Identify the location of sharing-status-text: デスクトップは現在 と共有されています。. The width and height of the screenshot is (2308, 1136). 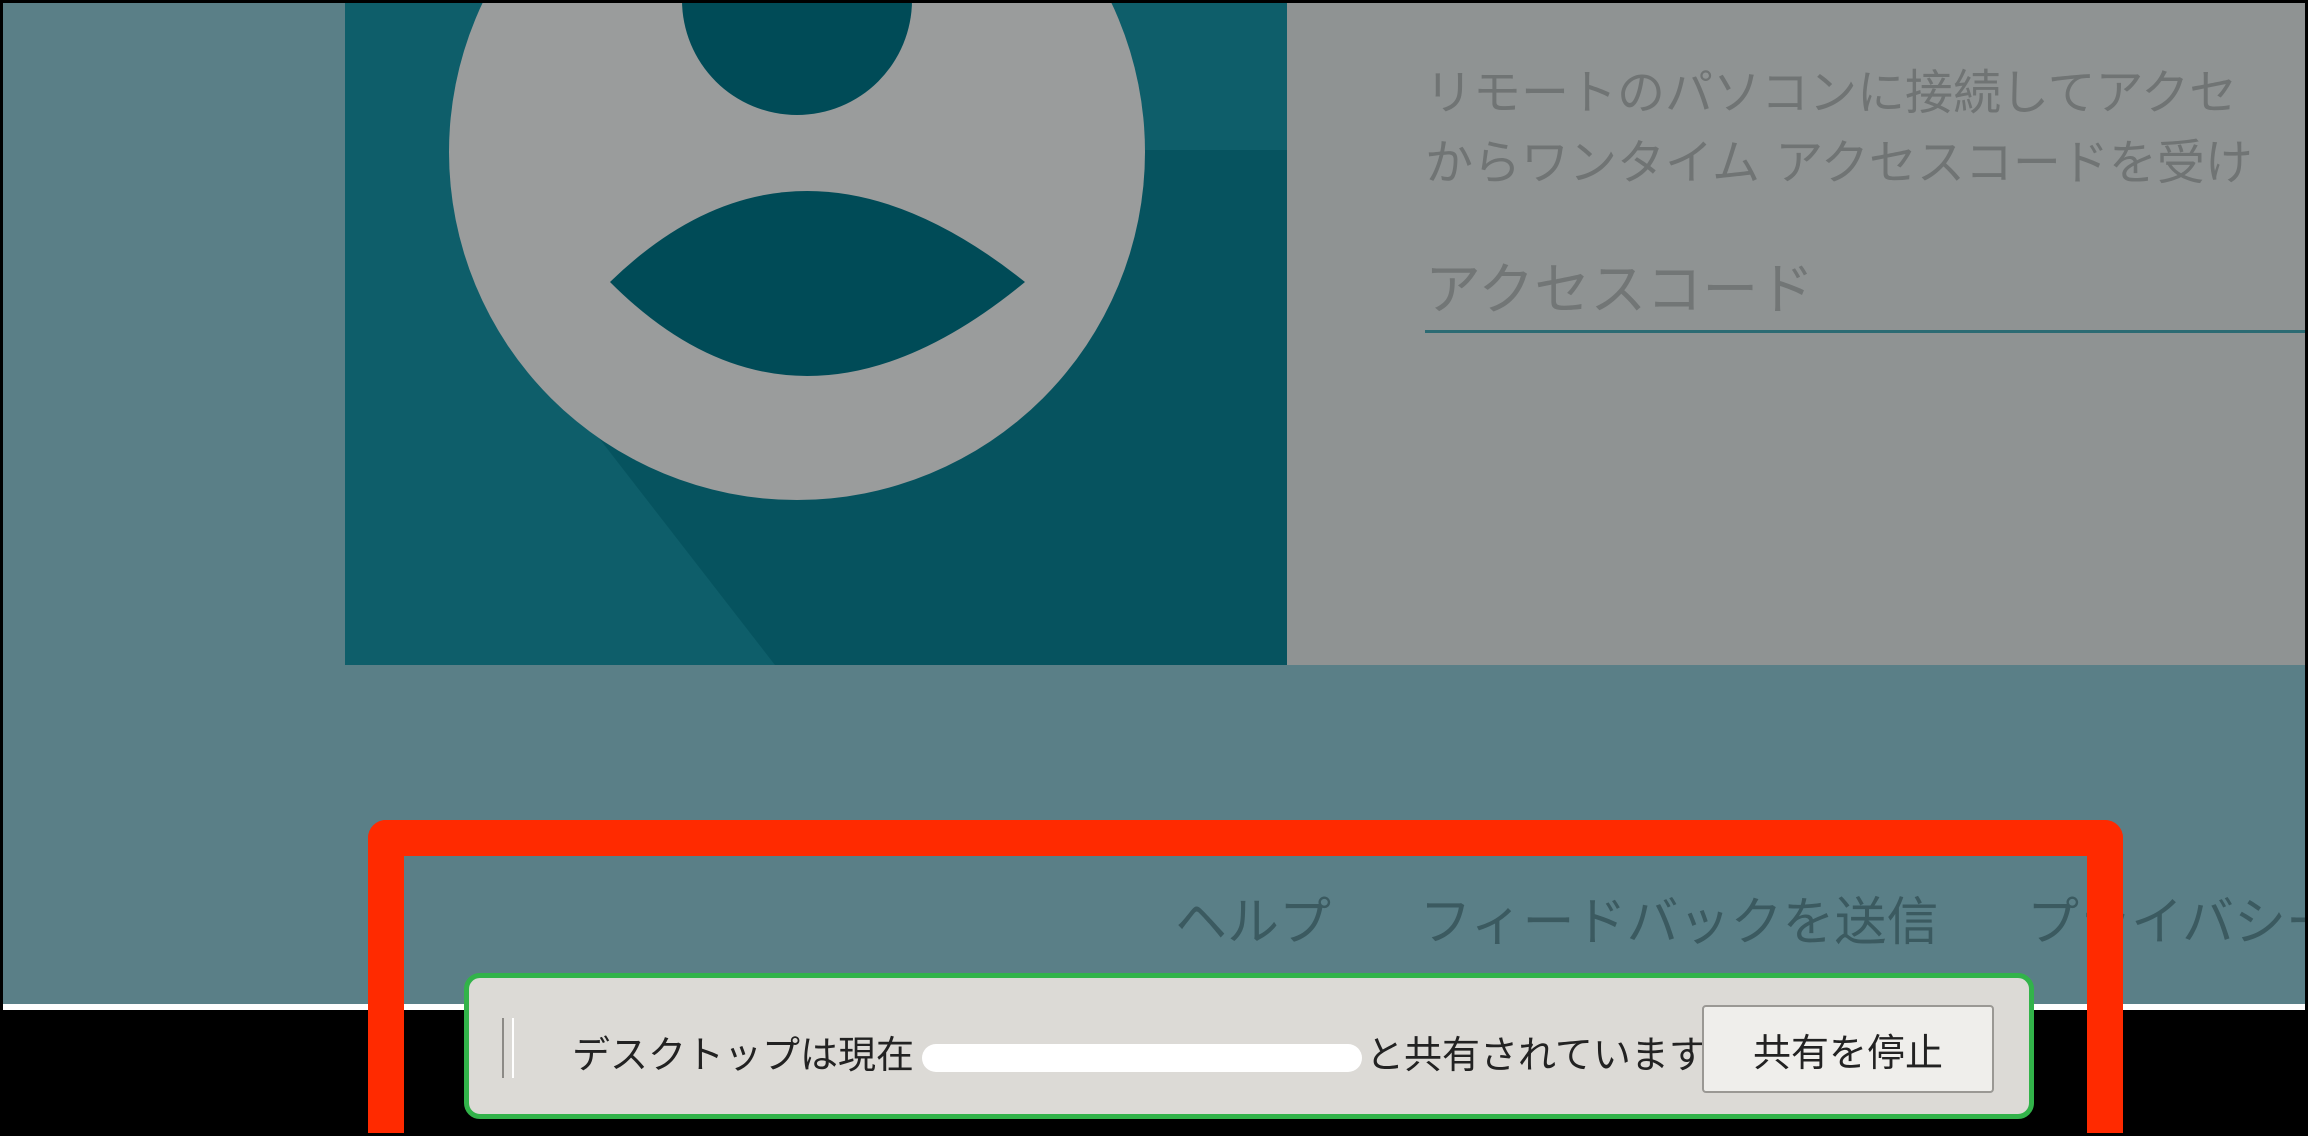
(1156, 1051).